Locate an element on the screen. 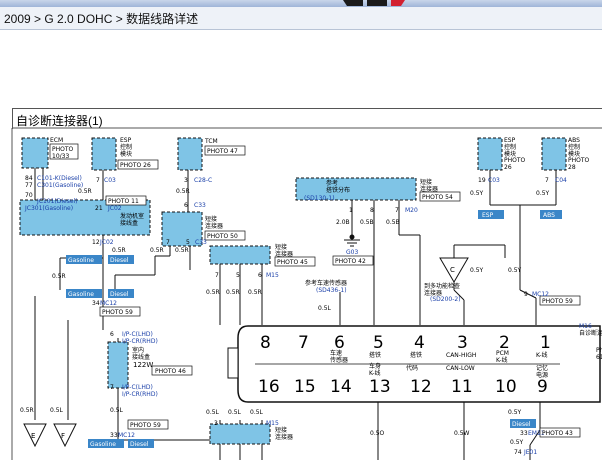  label-esp-ctrl-r: ESP 控制模块 is located at coordinates (510, 147).